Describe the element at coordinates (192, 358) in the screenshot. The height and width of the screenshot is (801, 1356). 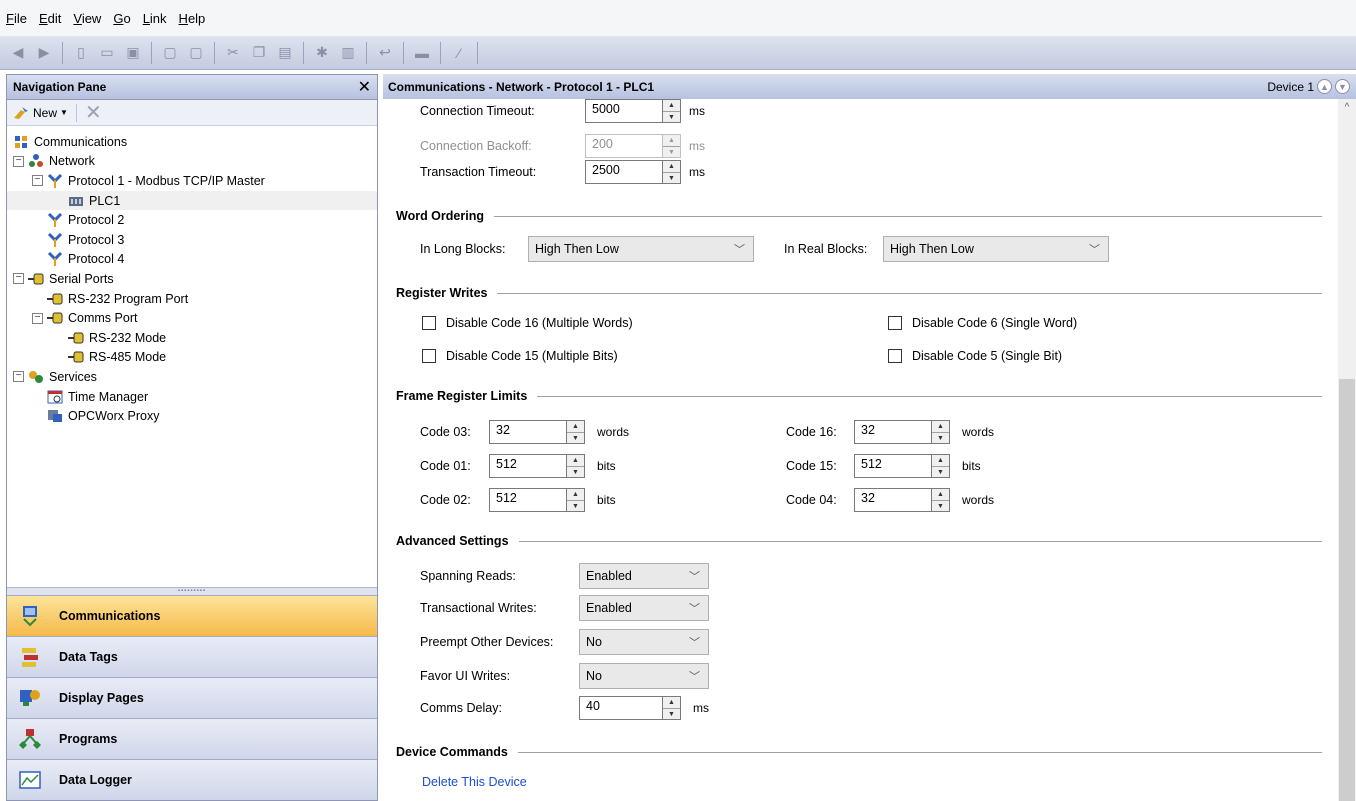
I see `tree-item-rs485-mode: RS-485 Mode` at that location.